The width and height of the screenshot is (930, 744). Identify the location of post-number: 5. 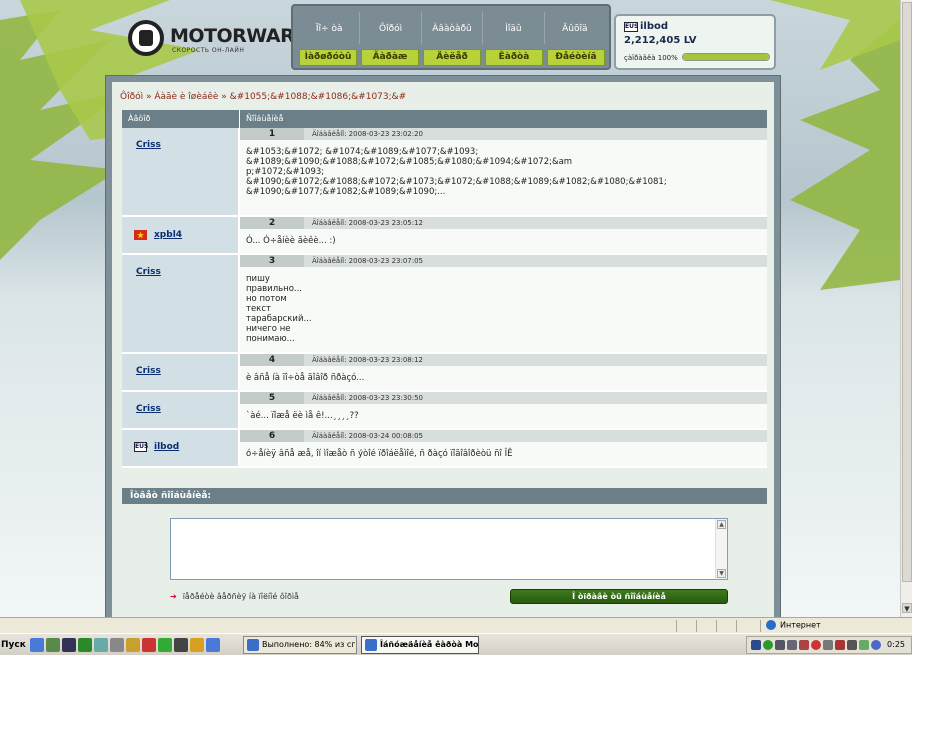
(272, 398).